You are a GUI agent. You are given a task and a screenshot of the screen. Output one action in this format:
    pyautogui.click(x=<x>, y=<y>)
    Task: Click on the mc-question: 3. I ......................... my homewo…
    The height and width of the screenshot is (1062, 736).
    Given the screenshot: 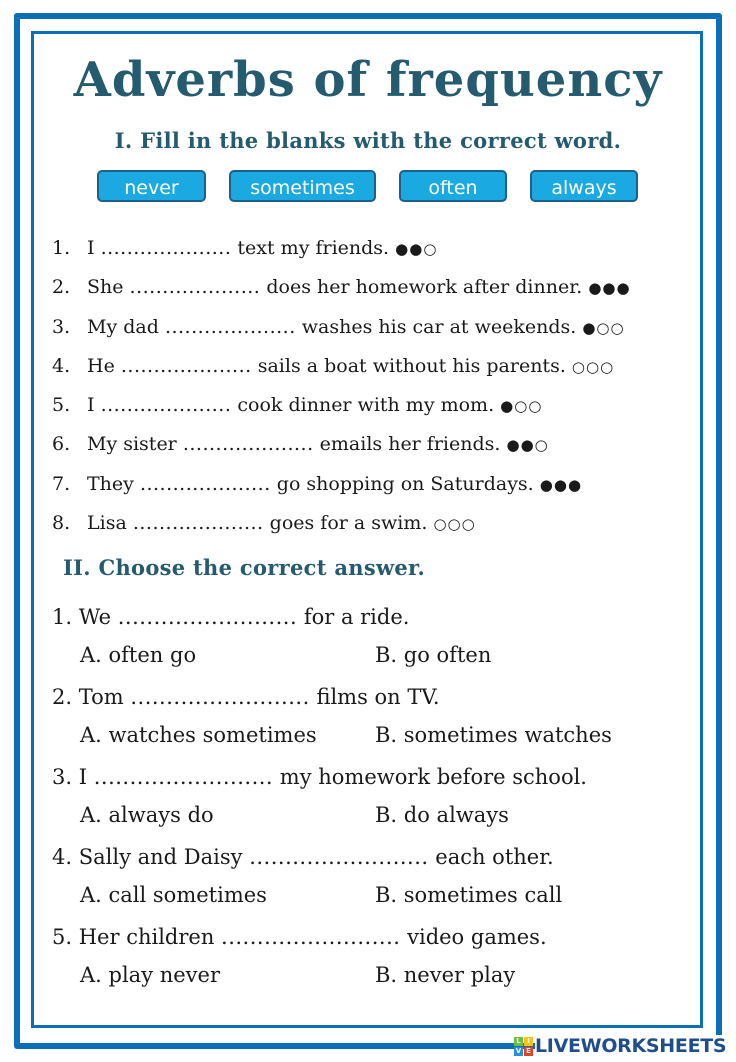 What is the action you would take?
    pyautogui.click(x=372, y=798)
    